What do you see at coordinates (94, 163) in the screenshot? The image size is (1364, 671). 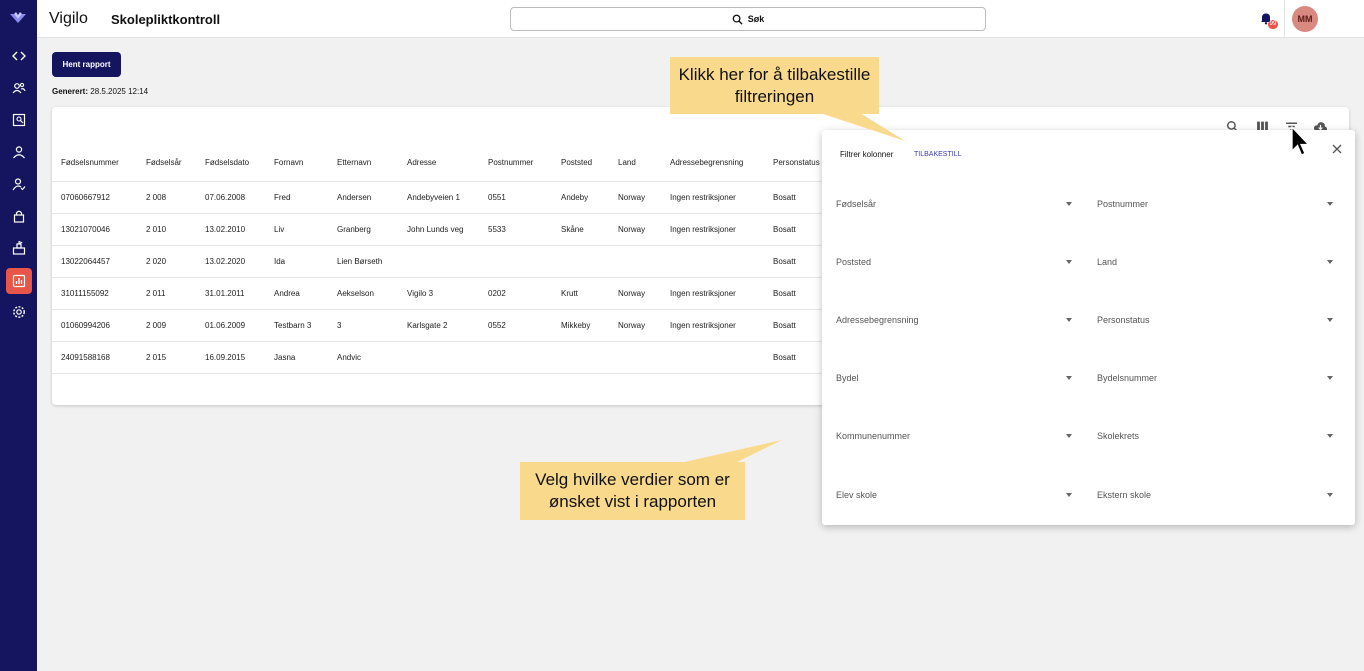 I see `column-header: Fødselsnummer` at bounding box center [94, 163].